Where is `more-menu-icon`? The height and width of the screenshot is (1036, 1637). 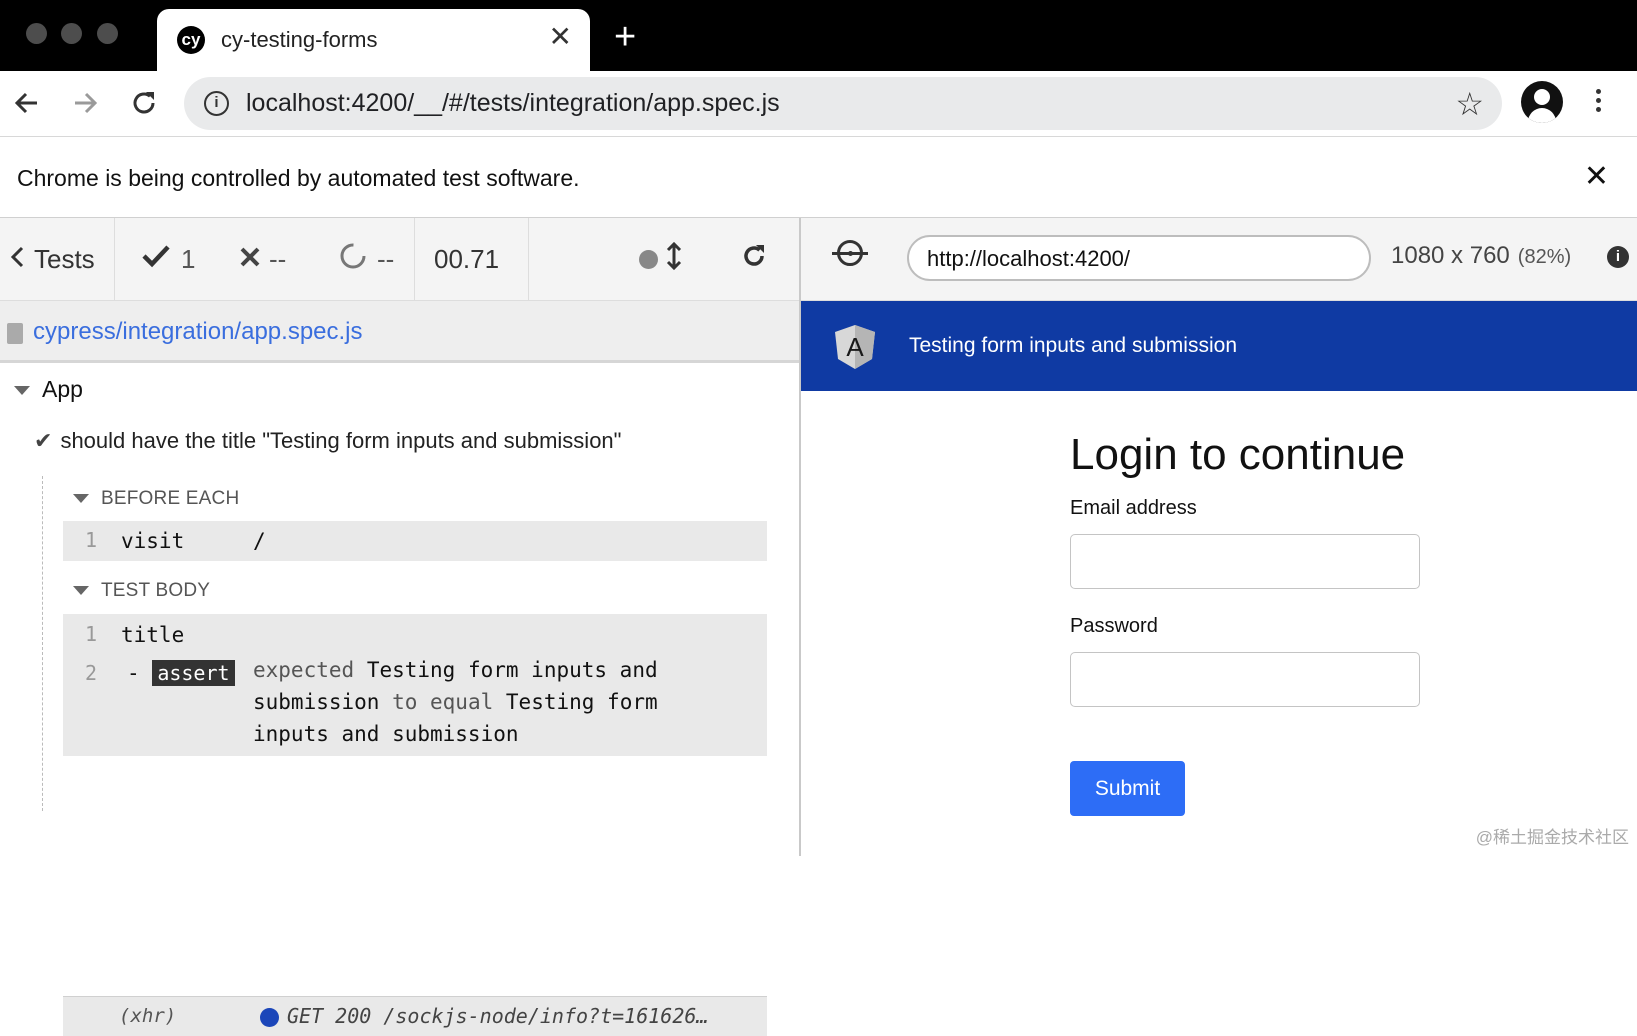 more-menu-icon is located at coordinates (1598, 103).